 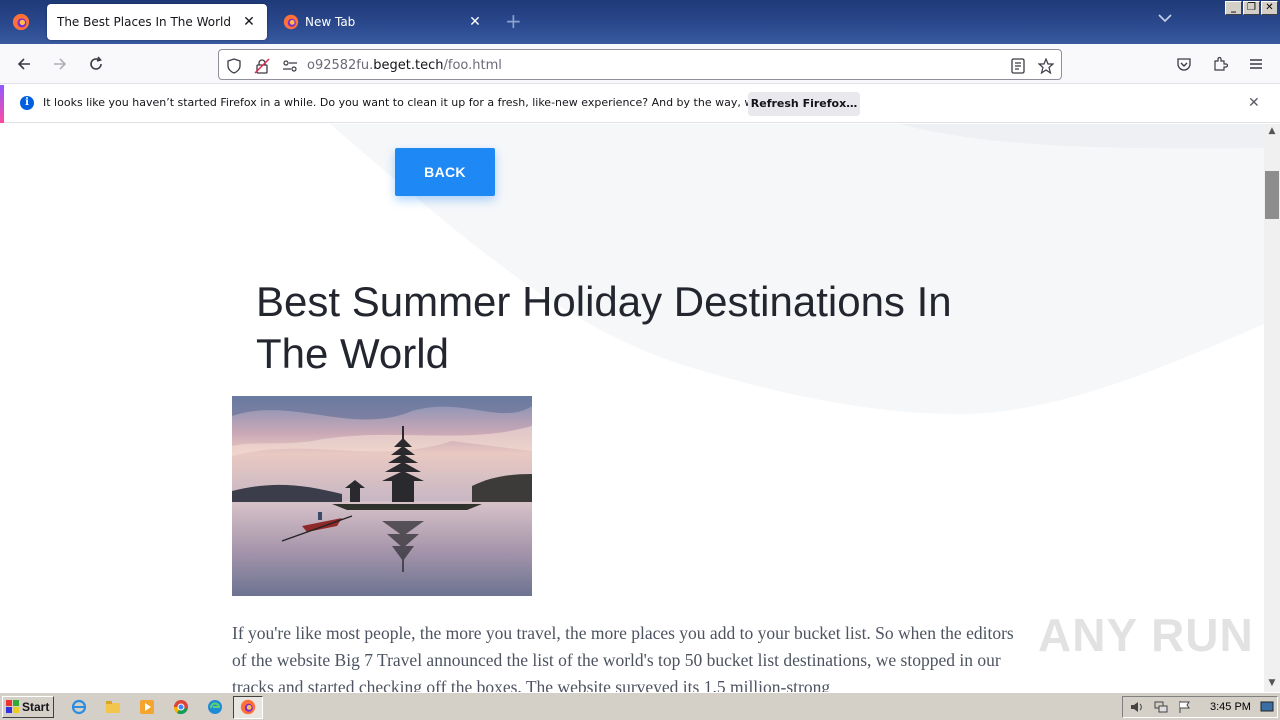 I want to click on pocket-icon, so click(x=1184, y=64).